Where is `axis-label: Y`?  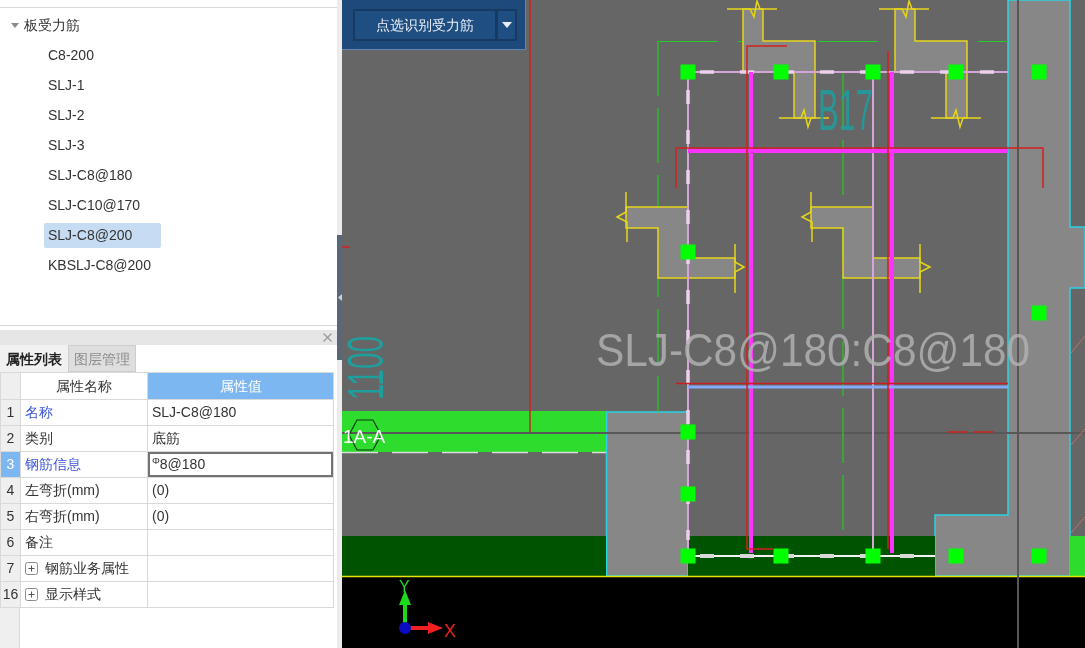 axis-label: Y is located at coordinates (404, 586).